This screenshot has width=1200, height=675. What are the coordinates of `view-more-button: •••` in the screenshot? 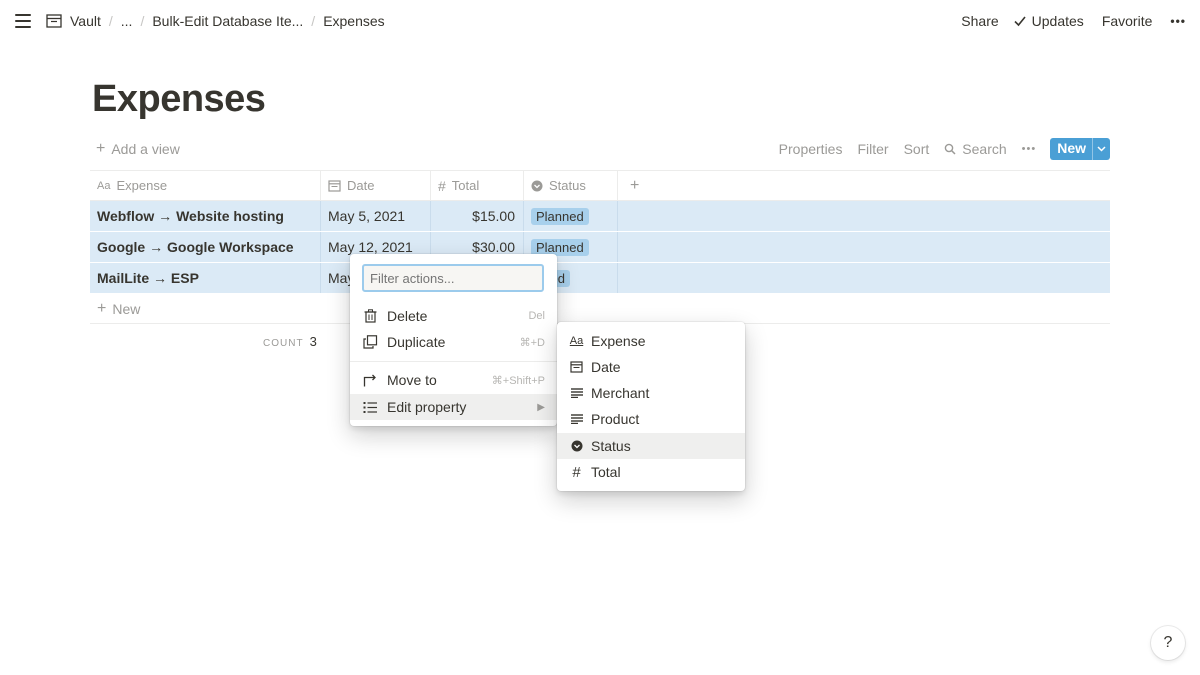 It's located at (1029, 149).